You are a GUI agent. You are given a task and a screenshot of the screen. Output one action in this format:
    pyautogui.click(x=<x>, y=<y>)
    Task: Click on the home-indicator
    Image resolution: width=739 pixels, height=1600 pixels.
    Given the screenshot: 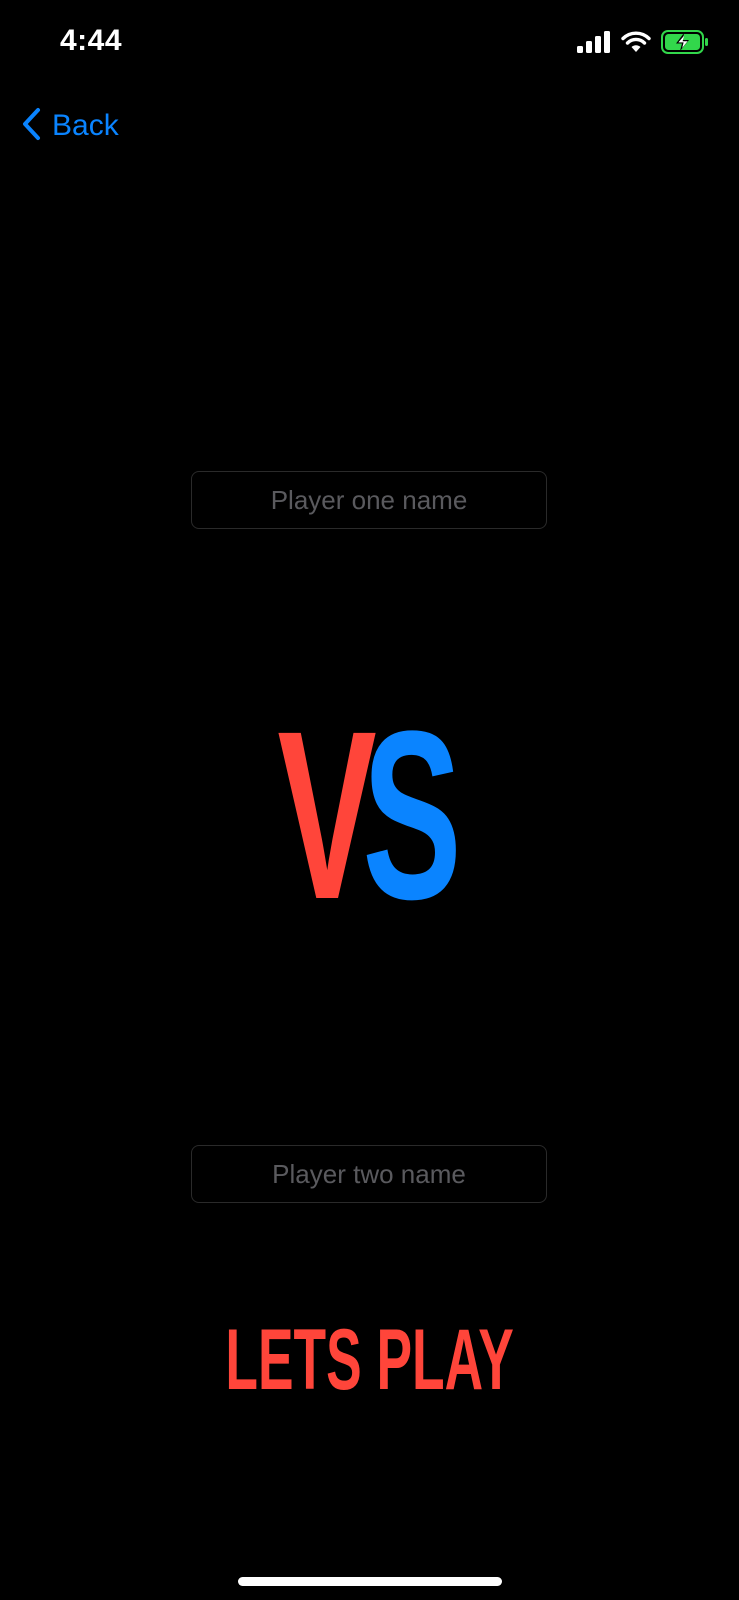 What is the action you would take?
    pyautogui.click(x=370, y=1581)
    